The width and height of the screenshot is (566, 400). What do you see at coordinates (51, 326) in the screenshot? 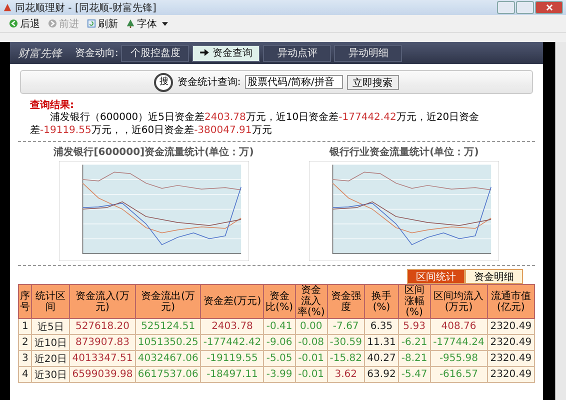
I see `table-cell: 近5日` at bounding box center [51, 326].